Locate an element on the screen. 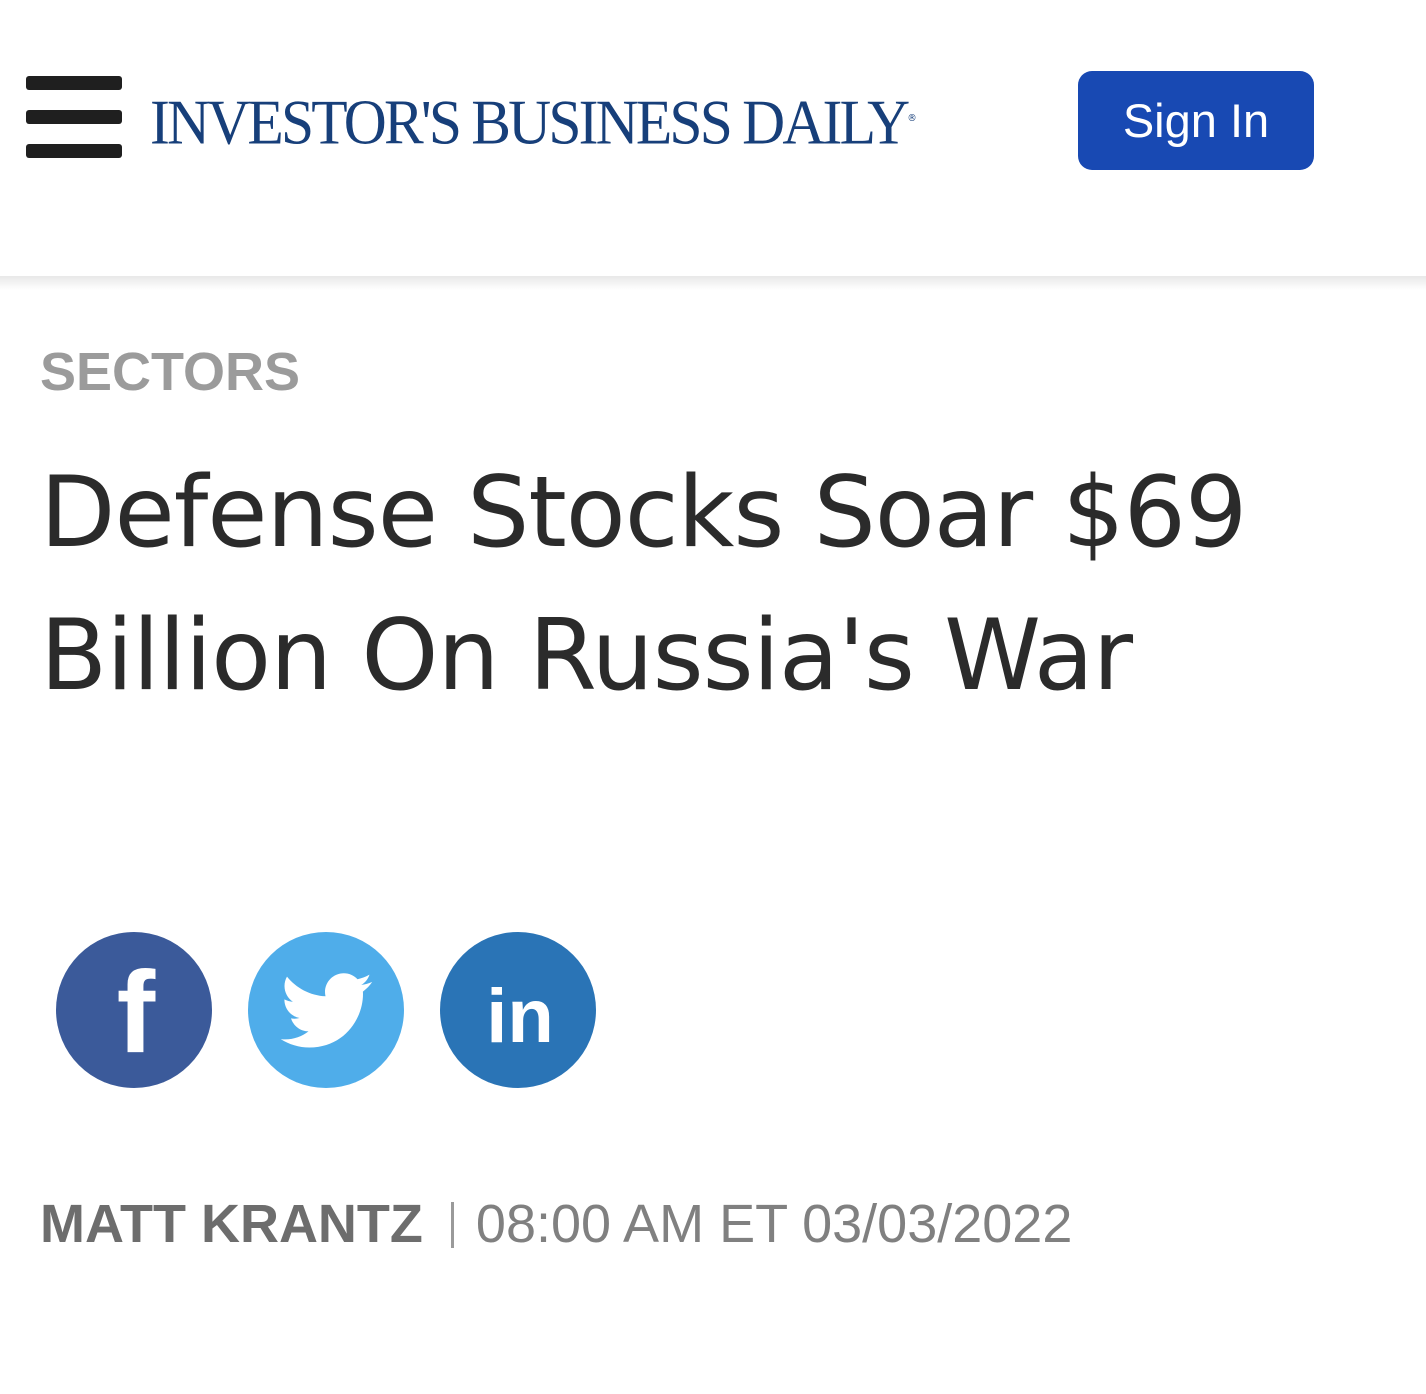 The height and width of the screenshot is (1394, 1426). site-logo: INVESTOR'S BUSINESS DAILY® is located at coordinates (533, 121).